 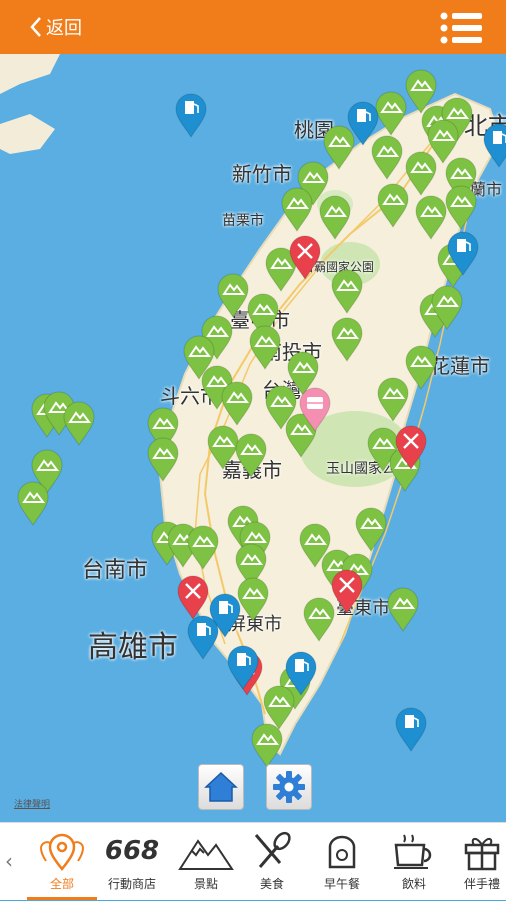 I want to click on category-mobile-store: 668 行動商店, so click(x=132, y=862).